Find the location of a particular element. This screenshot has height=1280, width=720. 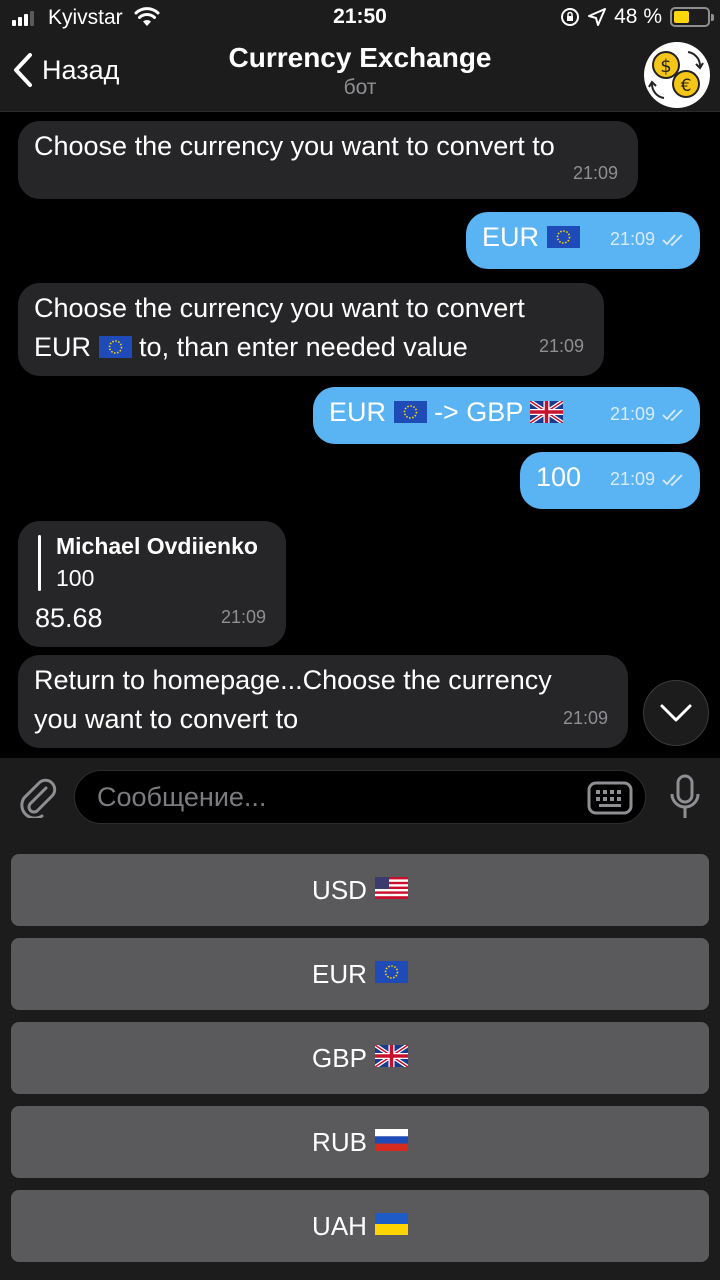

chat-subtitle: бот is located at coordinates (360, 87).